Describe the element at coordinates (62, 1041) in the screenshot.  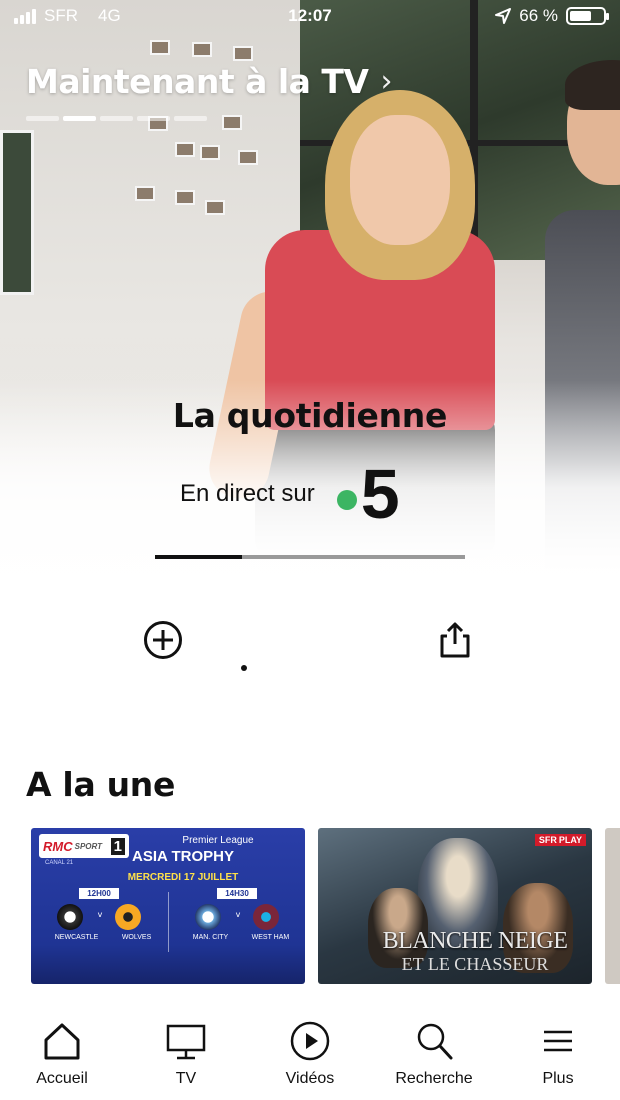
I see `home-icon` at that location.